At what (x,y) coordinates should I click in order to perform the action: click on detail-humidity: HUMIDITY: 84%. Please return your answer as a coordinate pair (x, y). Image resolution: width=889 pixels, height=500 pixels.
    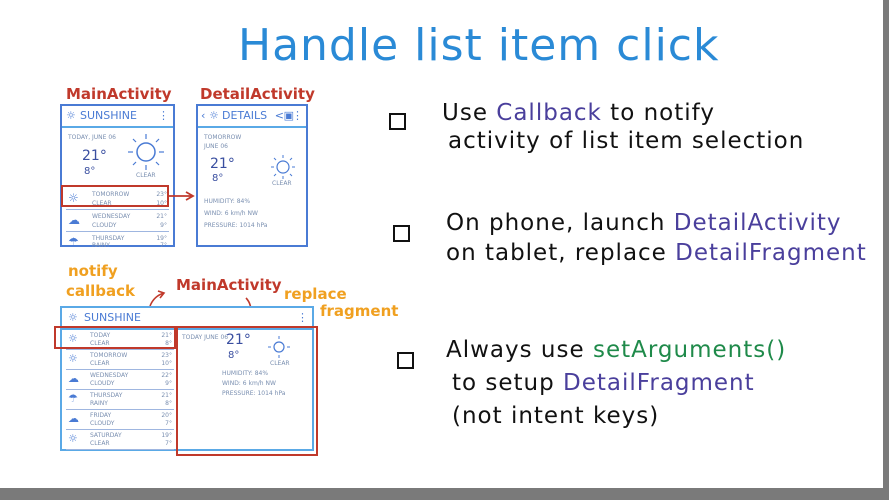
    Looking at the image, I should click on (227, 201).